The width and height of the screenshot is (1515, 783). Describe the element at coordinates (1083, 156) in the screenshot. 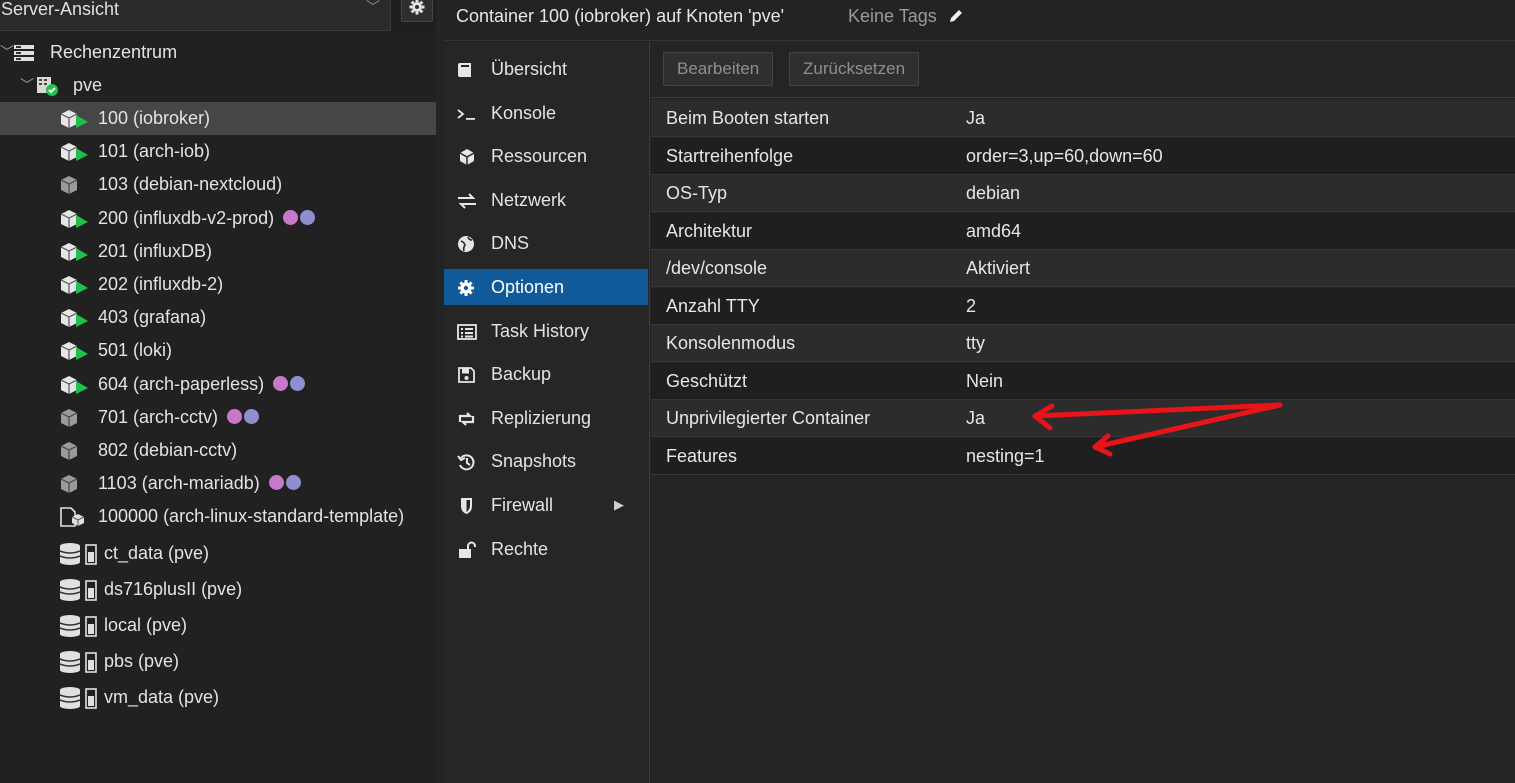

I see `option-row: Startreihenfolge order=3,up=60,down=60` at that location.